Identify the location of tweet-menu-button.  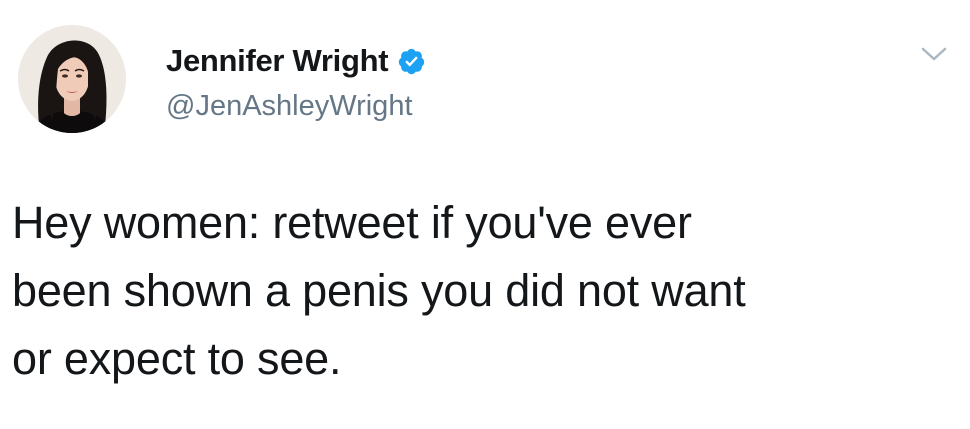
(934, 54).